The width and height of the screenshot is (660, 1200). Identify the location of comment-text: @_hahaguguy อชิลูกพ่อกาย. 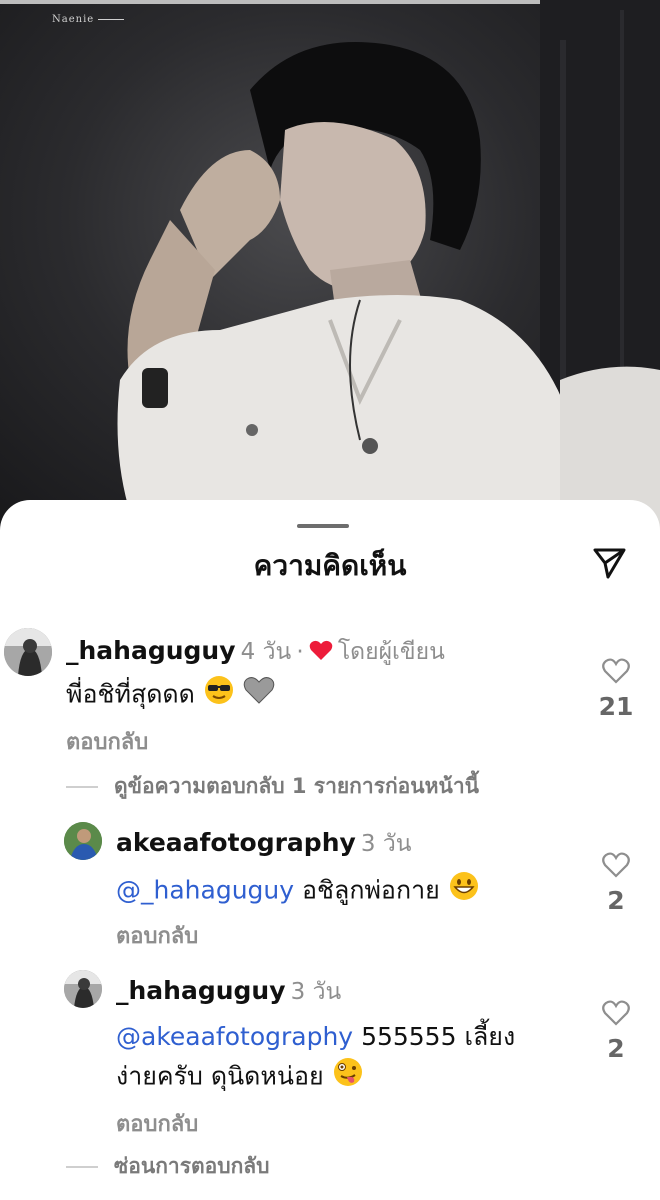
(298, 891).